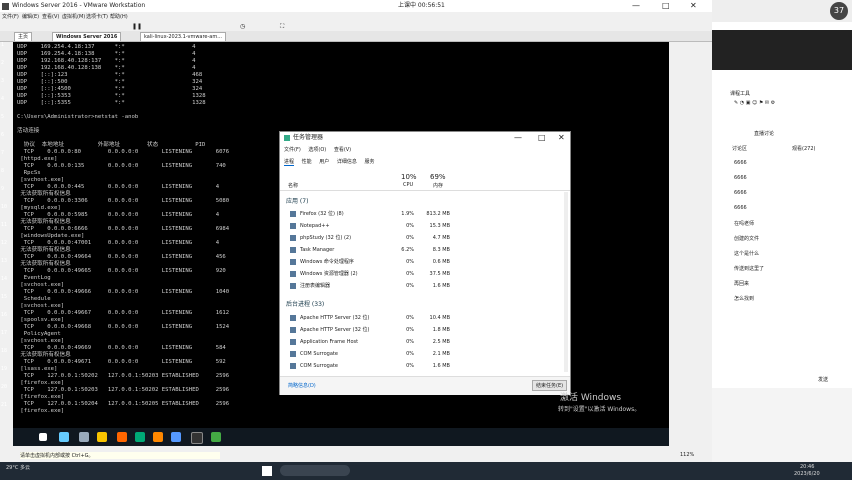  What do you see at coordinates (369, 162) in the screenshot?
I see `tm-tab-services: 服务` at bounding box center [369, 162].